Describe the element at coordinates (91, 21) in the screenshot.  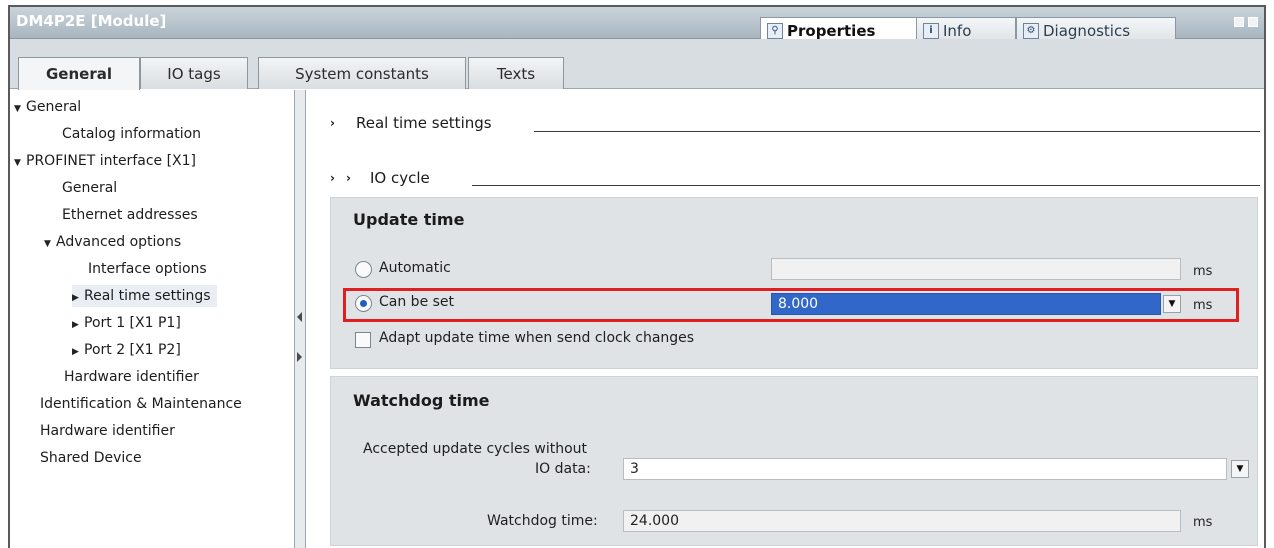
I see `window-title: DM4P2E [Module]` at that location.